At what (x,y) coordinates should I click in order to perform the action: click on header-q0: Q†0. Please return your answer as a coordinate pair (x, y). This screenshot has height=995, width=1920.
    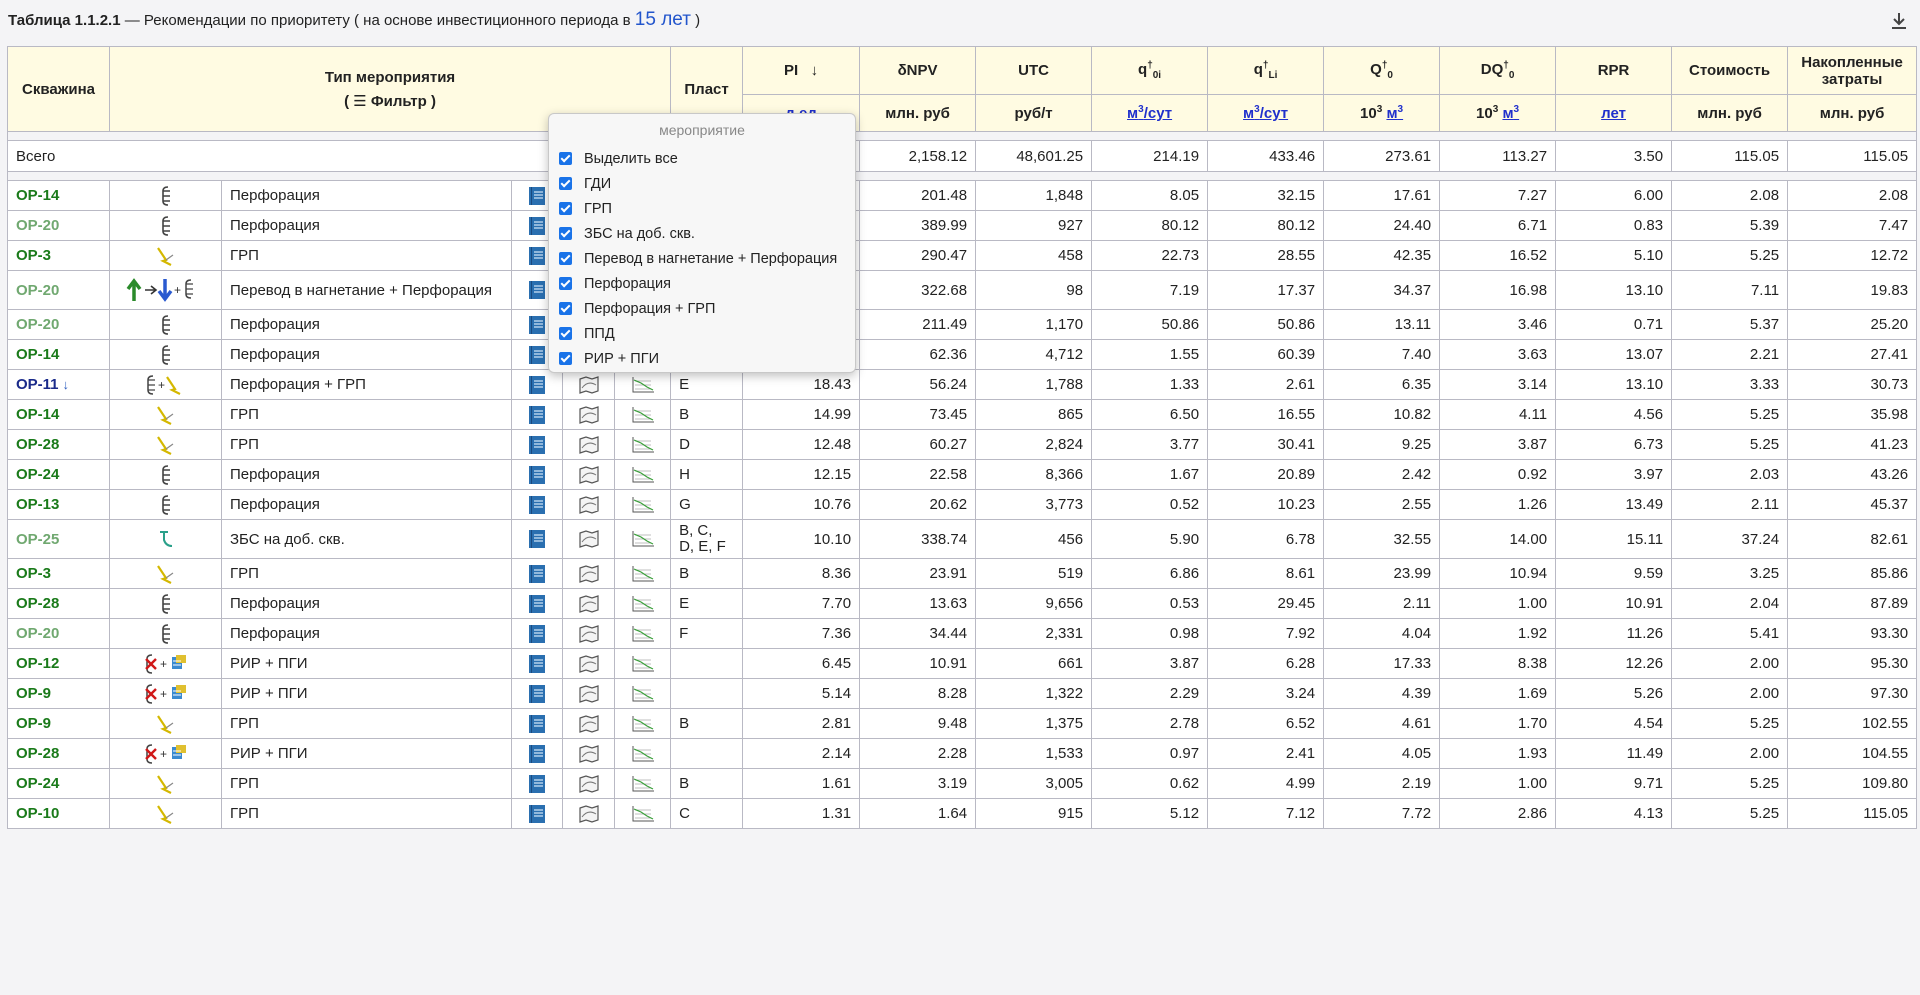
    Looking at the image, I should click on (1382, 70).